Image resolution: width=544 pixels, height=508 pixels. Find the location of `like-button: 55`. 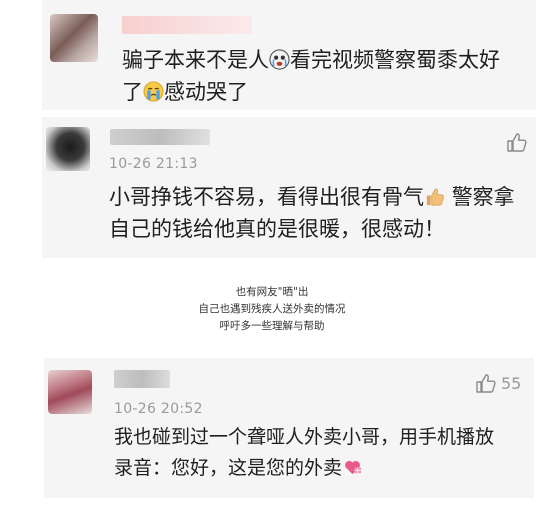

like-button: 55 is located at coordinates (498, 383).